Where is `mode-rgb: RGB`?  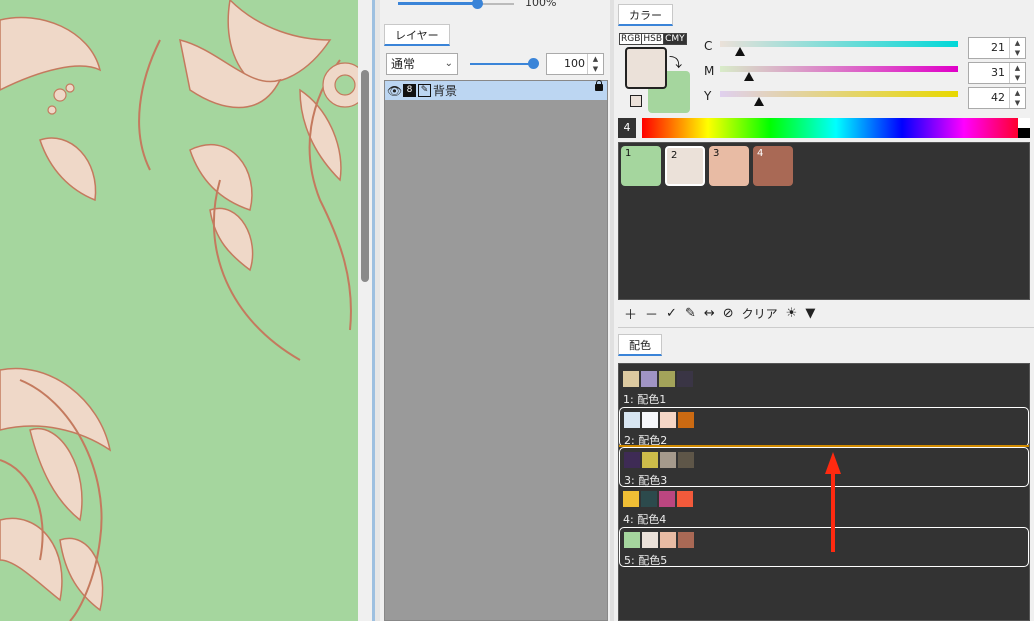
mode-rgb: RGB is located at coordinates (631, 39).